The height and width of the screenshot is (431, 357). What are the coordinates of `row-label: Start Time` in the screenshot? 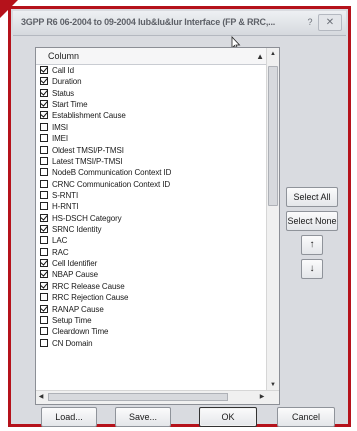 It's located at (70, 105).